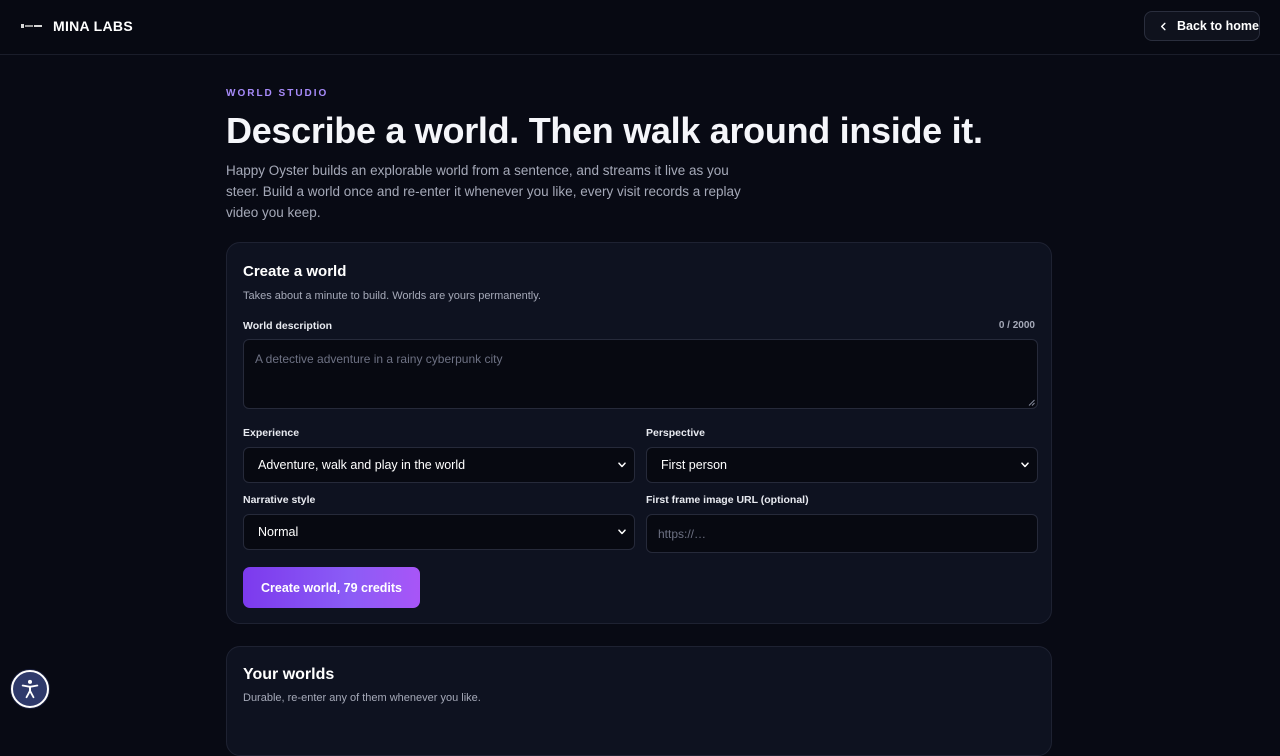 The width and height of the screenshot is (1280, 756). I want to click on narrative-style-selected-value: Normal, so click(278, 532).